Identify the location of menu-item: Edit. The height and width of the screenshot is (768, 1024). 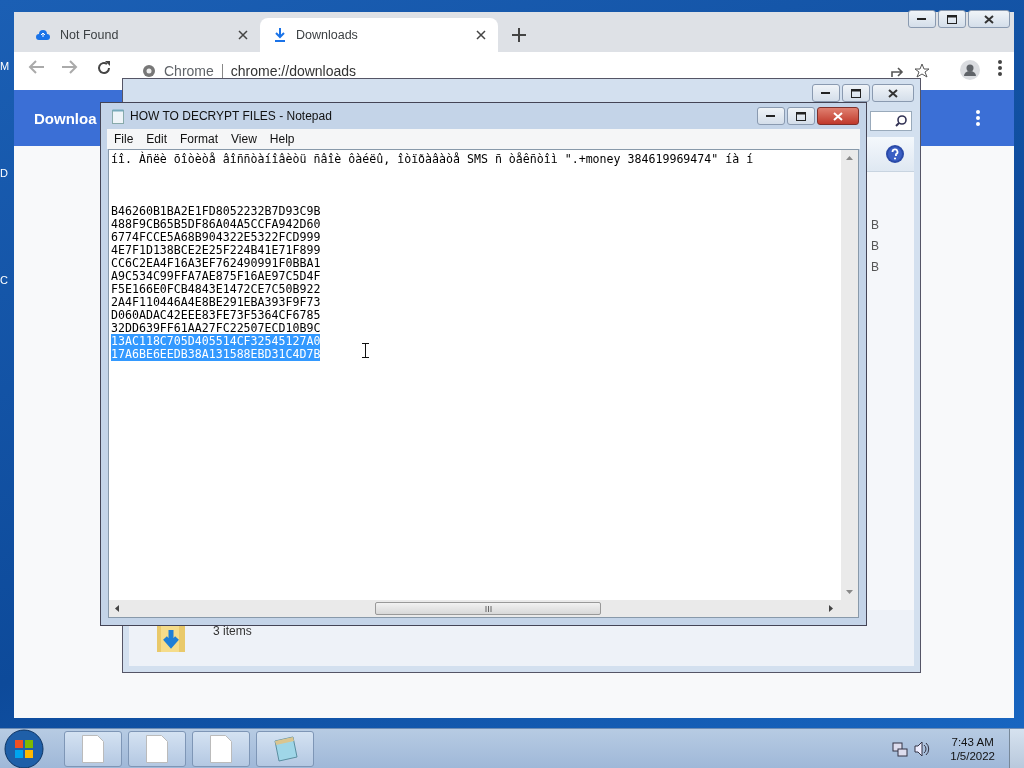
(157, 139).